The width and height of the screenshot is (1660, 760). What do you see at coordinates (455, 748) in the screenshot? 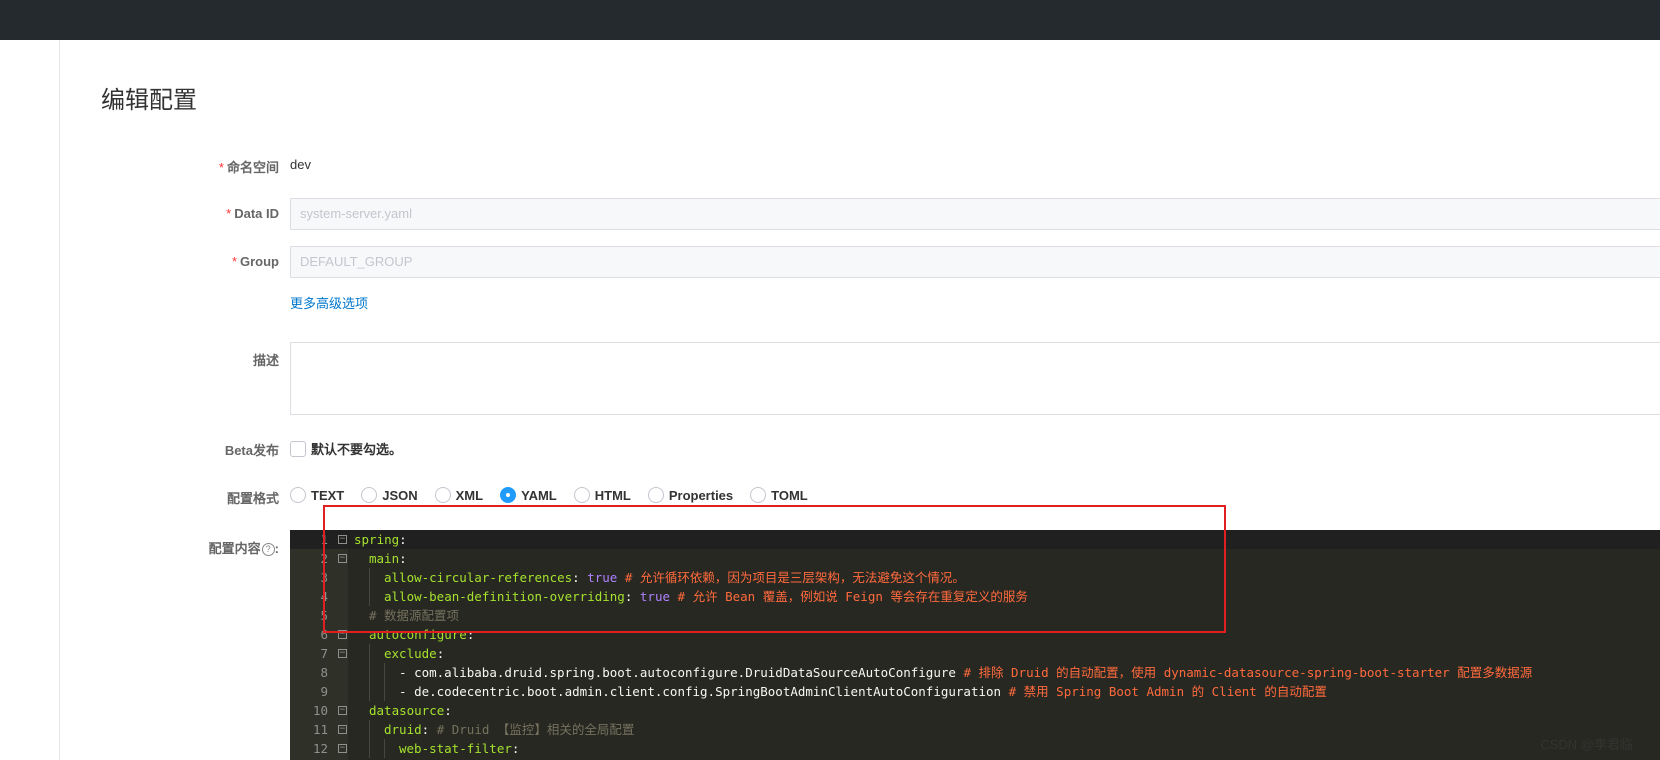
I see `yaml-key: web-stat-filter` at bounding box center [455, 748].